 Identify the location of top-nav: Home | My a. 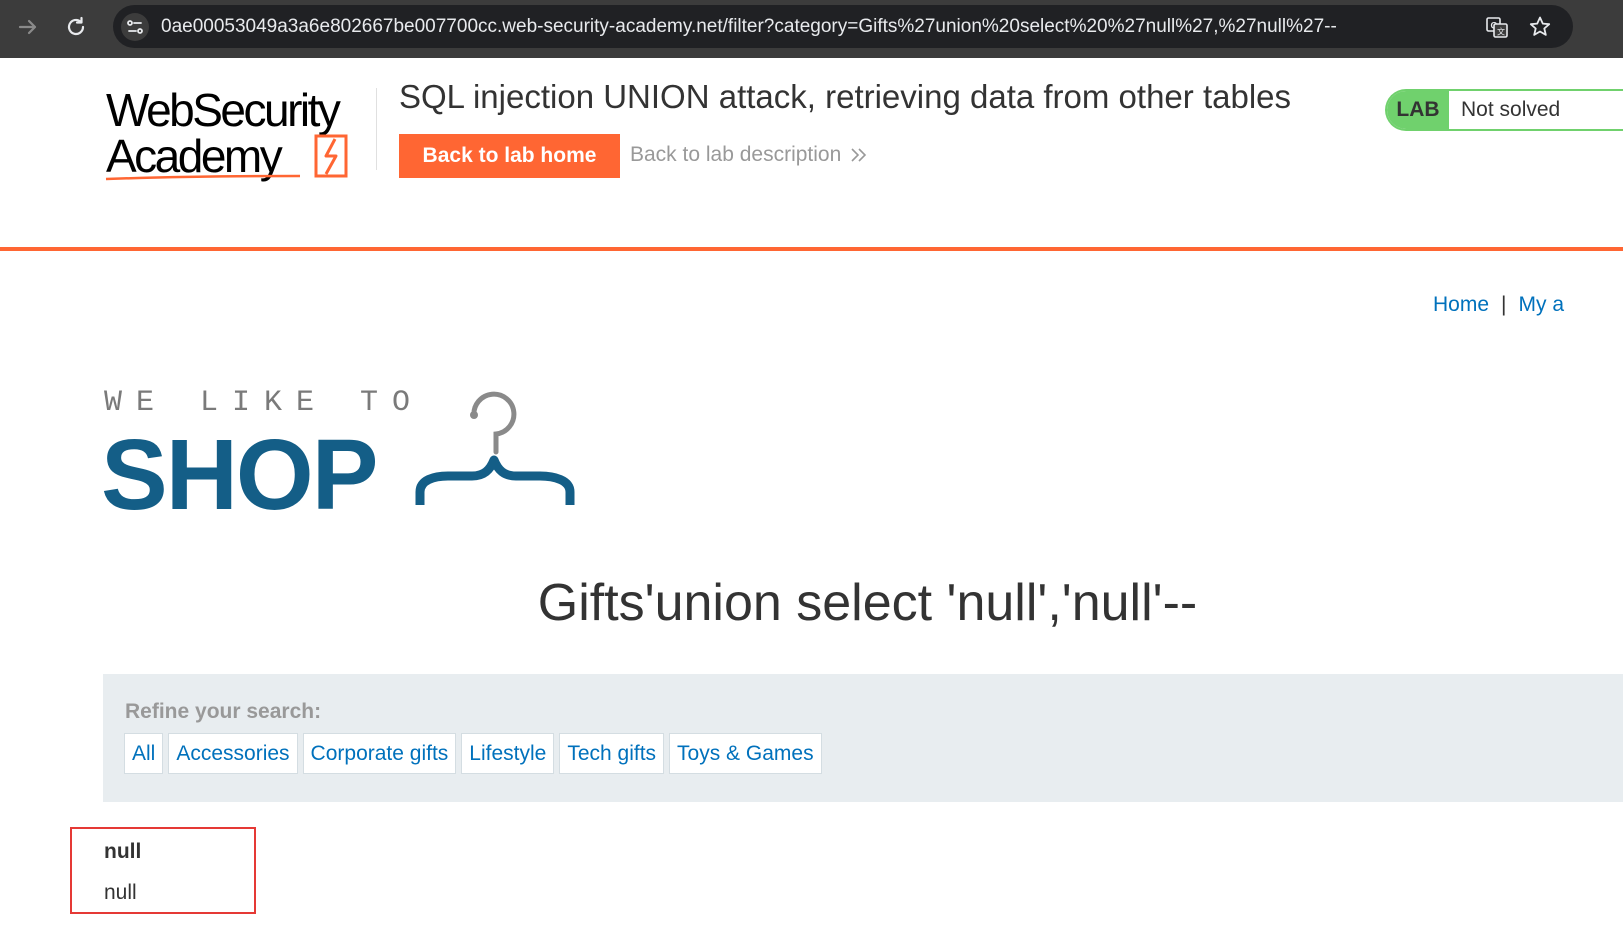
(1498, 305).